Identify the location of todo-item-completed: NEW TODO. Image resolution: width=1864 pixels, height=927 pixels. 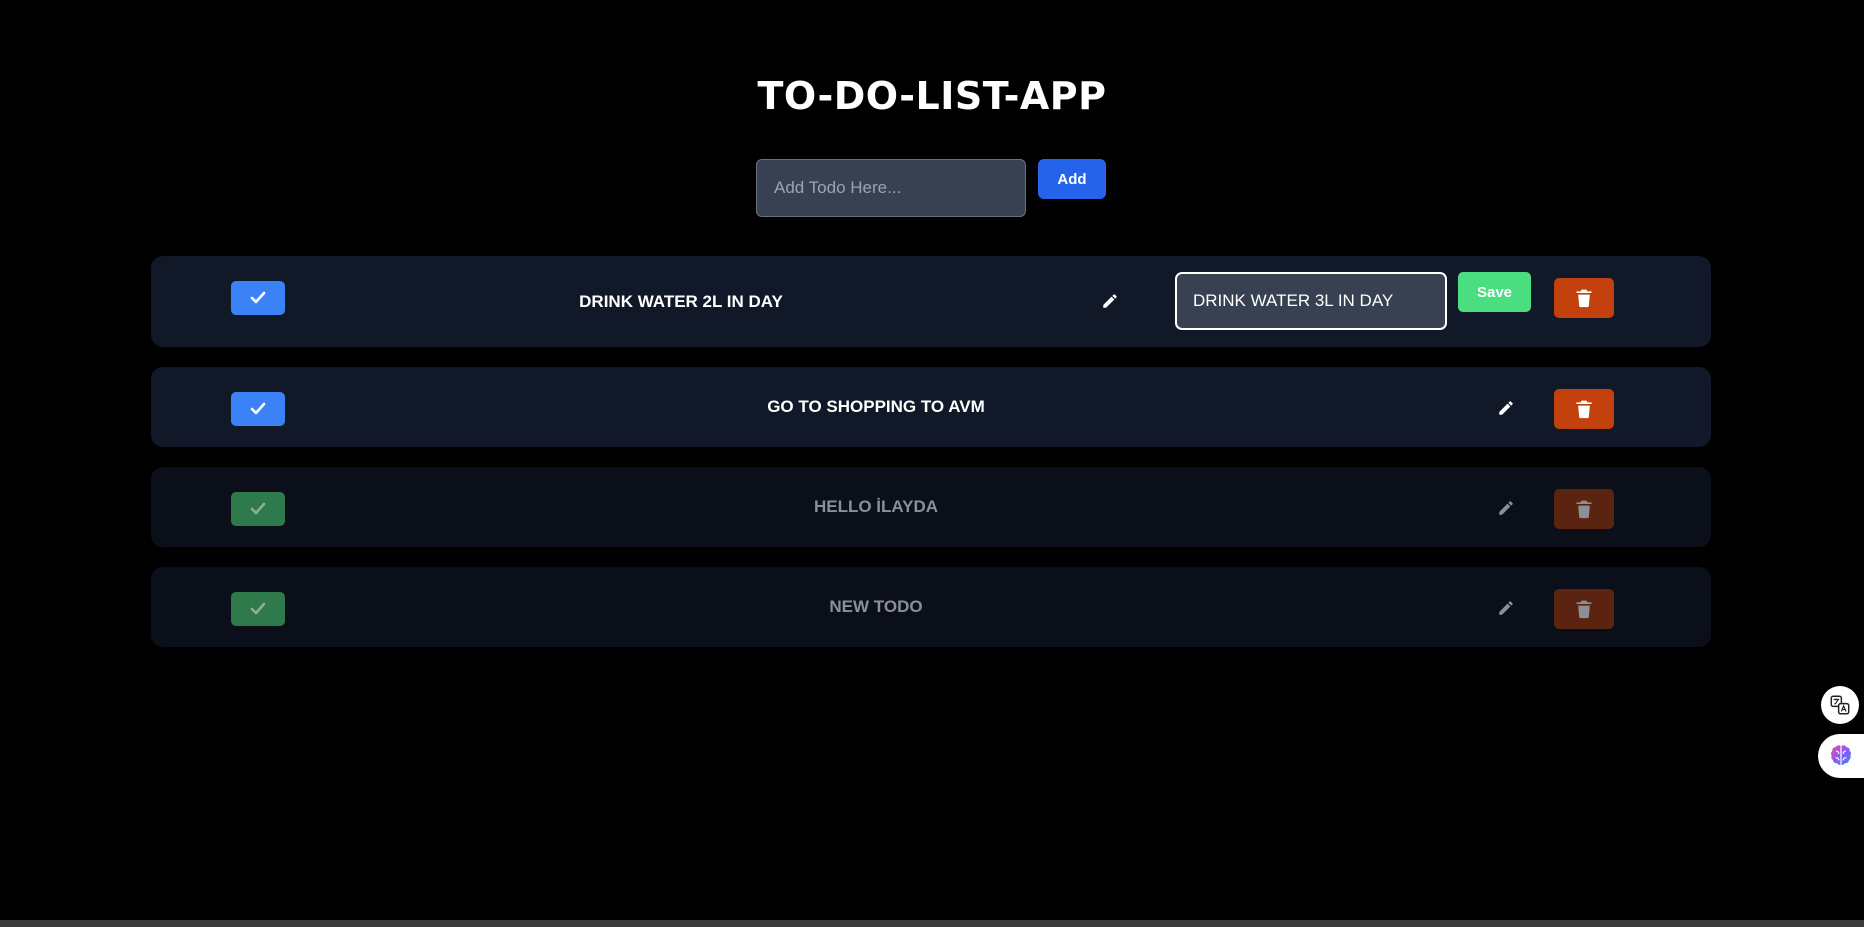
(931, 607).